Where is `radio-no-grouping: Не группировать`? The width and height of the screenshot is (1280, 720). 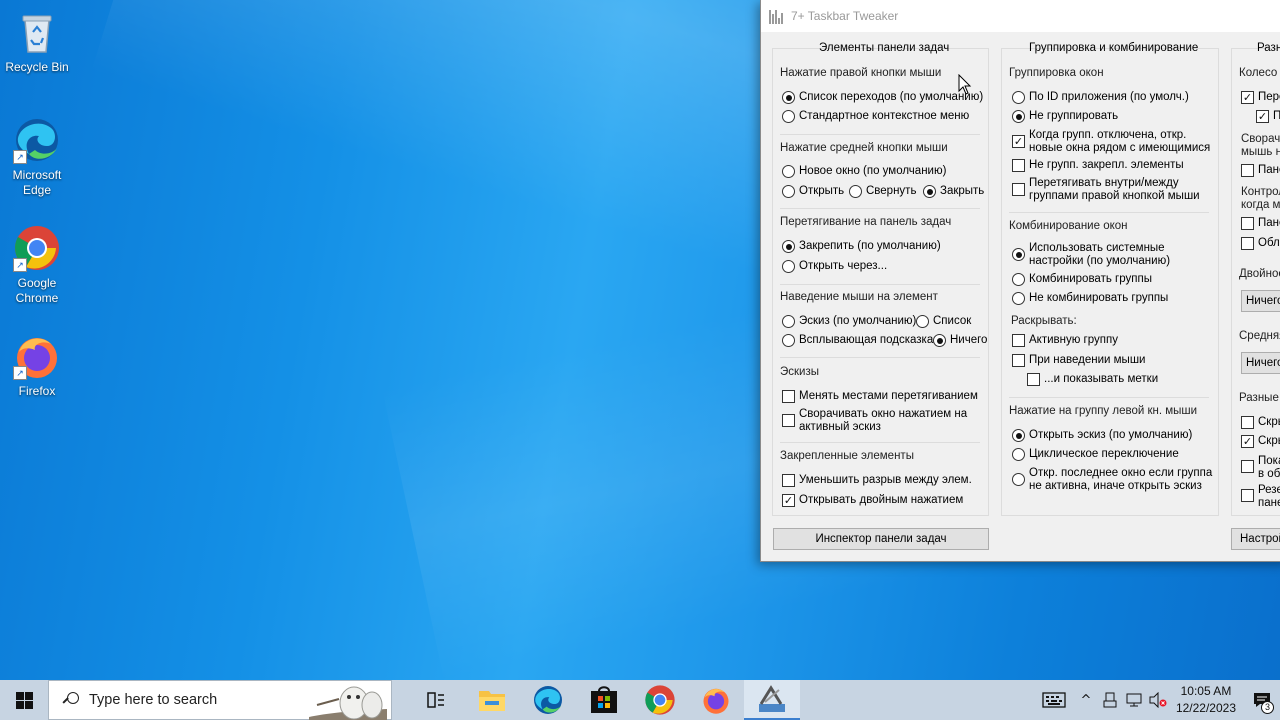 radio-no-grouping: Не группировать is located at coordinates (1065, 116).